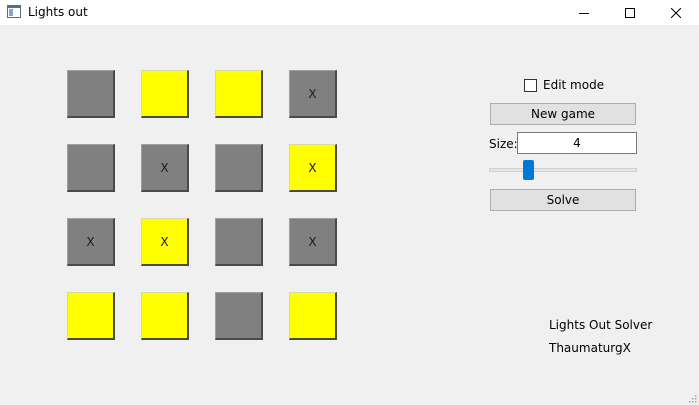  I want to click on edit-mode-checkbox, so click(530, 85).